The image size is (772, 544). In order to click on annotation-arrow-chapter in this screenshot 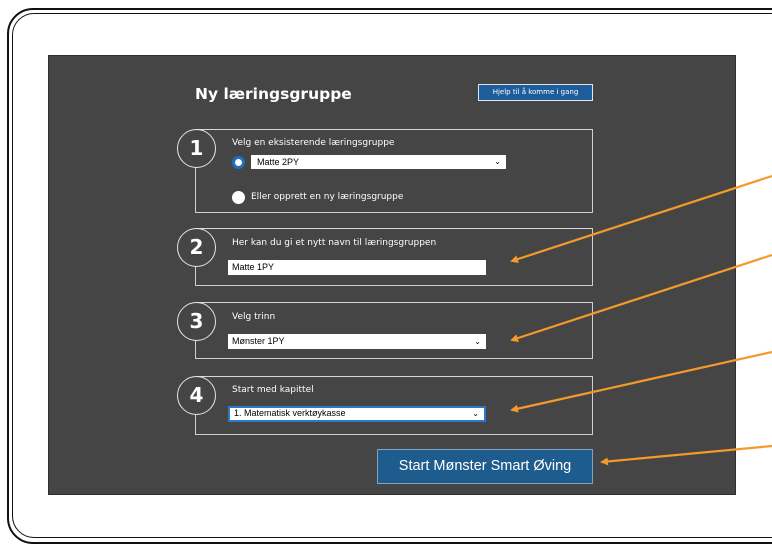, I will do `click(641, 381)`.